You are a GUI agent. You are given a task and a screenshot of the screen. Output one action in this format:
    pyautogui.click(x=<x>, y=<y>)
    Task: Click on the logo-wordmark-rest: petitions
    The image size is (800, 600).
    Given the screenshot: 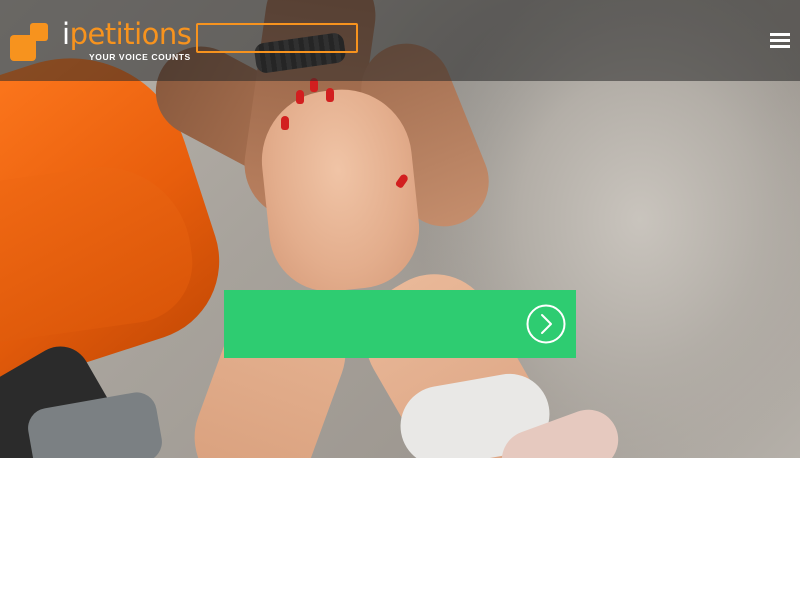 What is the action you would take?
    pyautogui.click(x=130, y=34)
    